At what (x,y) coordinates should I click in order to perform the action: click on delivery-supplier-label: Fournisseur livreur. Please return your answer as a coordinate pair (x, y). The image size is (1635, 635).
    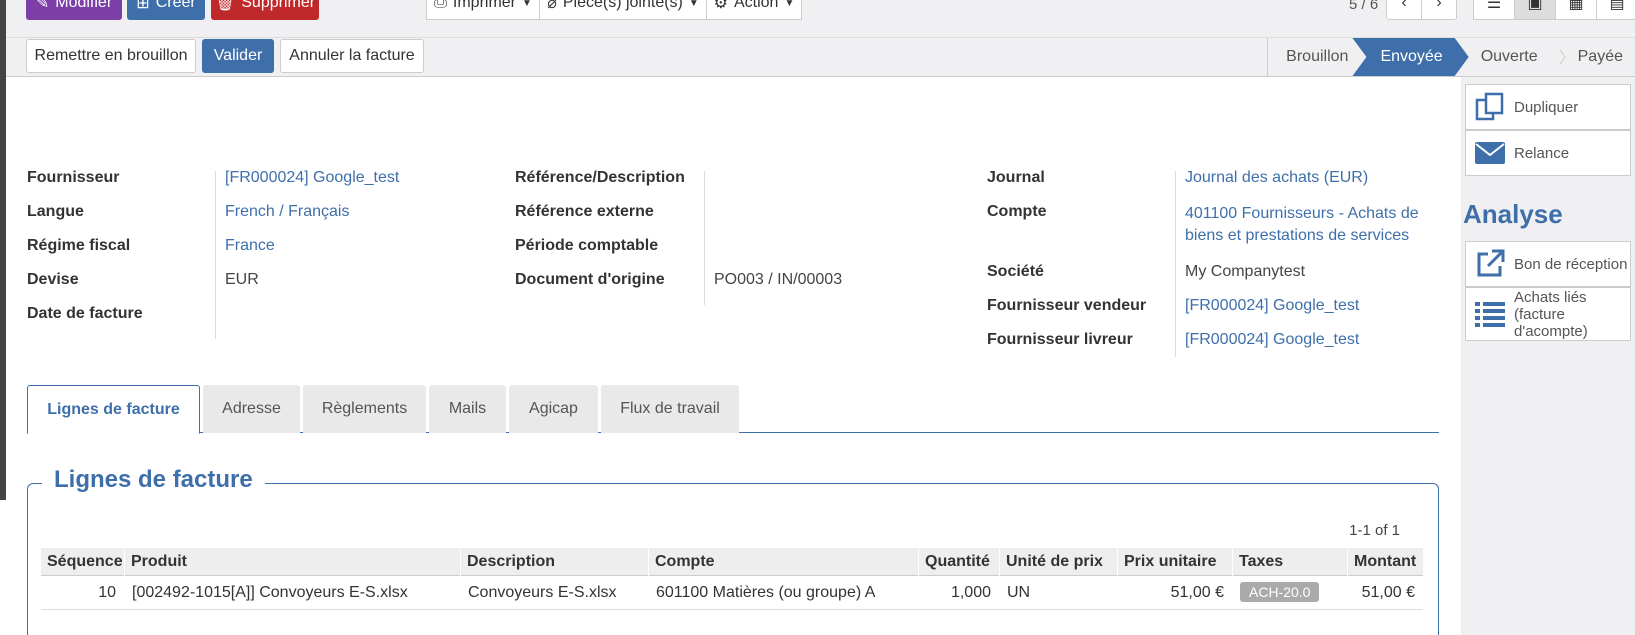
    Looking at the image, I should click on (1060, 339).